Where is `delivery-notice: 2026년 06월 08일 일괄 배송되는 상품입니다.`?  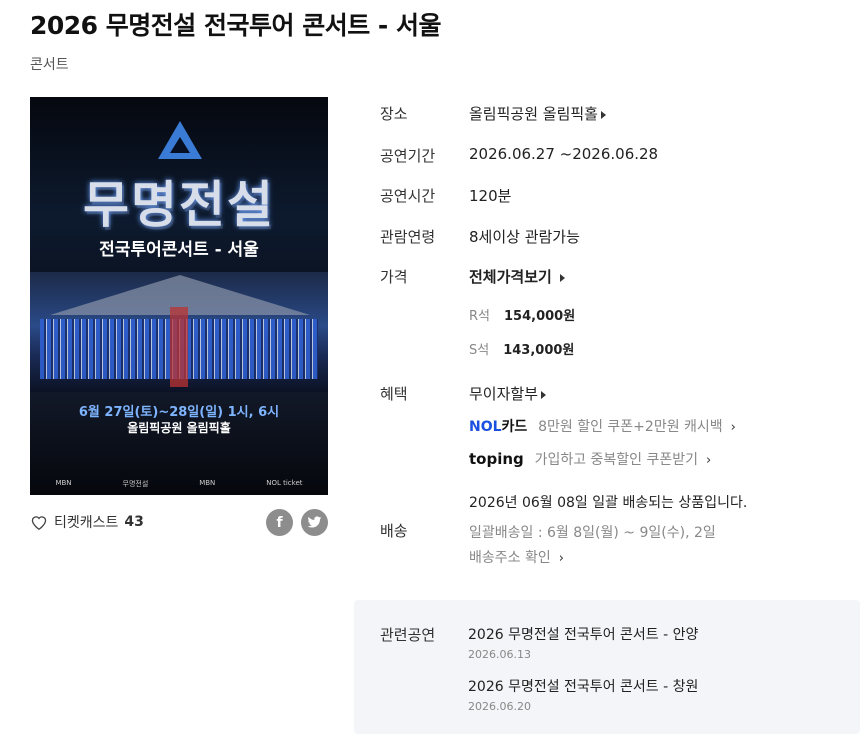
delivery-notice: 2026년 06월 08일 일괄 배송되는 상품입니다. is located at coordinates (608, 503).